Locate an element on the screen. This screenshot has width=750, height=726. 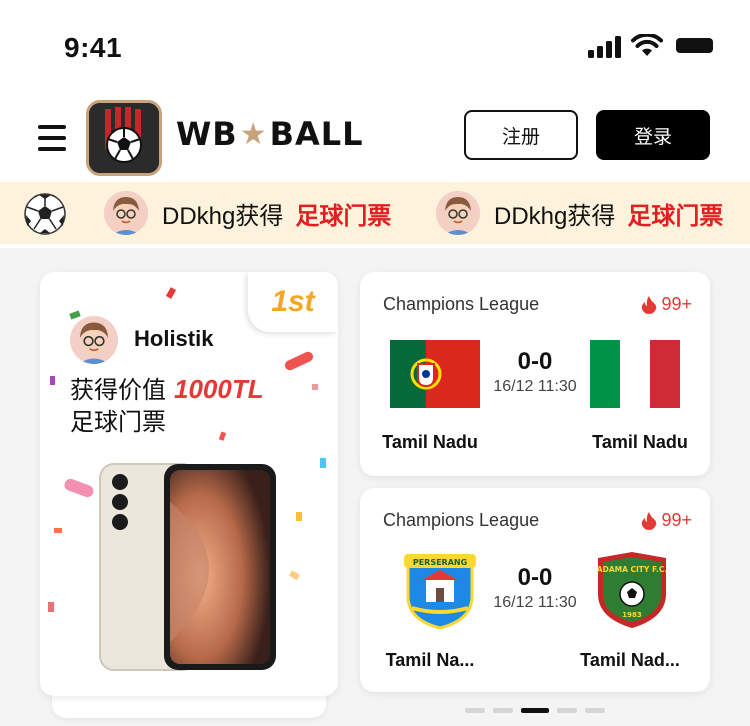
wordmark-right: BALL is located at coordinates (316, 134).